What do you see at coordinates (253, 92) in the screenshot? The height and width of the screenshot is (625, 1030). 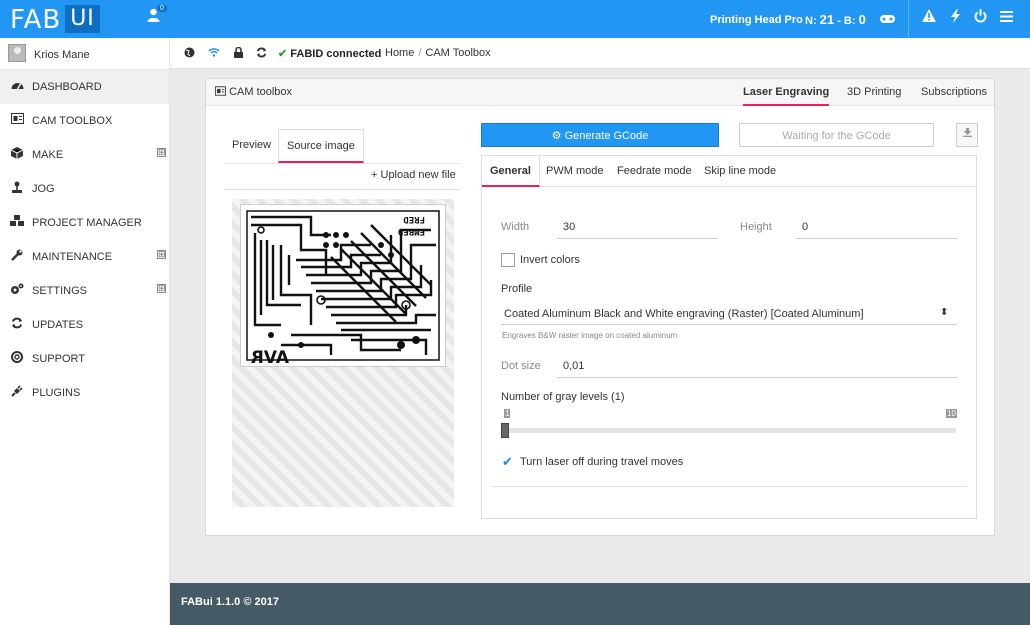 I see `panel-title: CAM toolbox` at bounding box center [253, 92].